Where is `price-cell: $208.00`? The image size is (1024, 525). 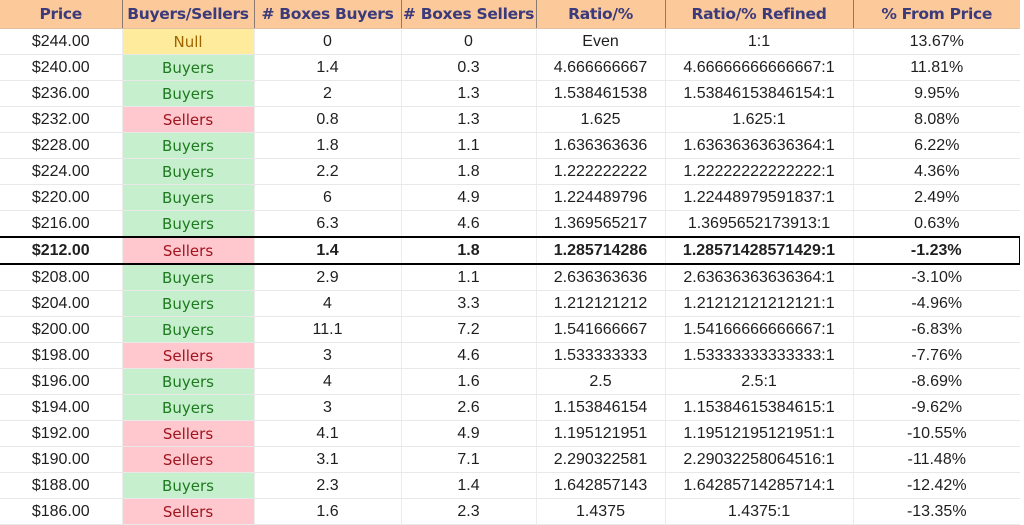 price-cell: $208.00 is located at coordinates (61, 277).